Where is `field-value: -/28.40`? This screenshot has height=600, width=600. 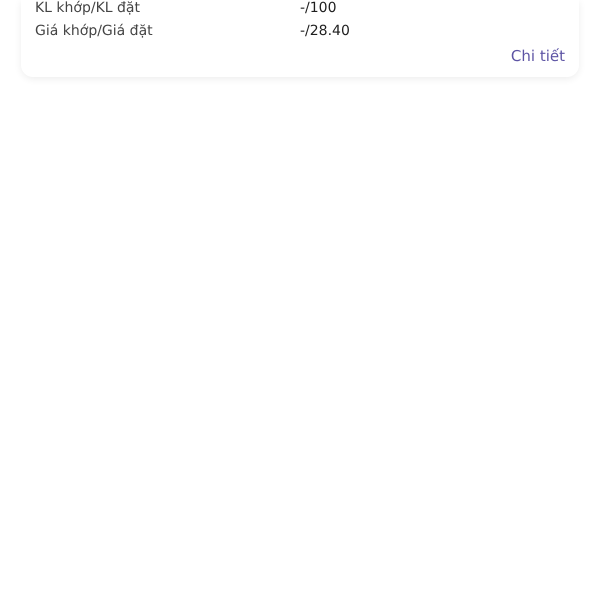
field-value: -/28.40 is located at coordinates (325, 31).